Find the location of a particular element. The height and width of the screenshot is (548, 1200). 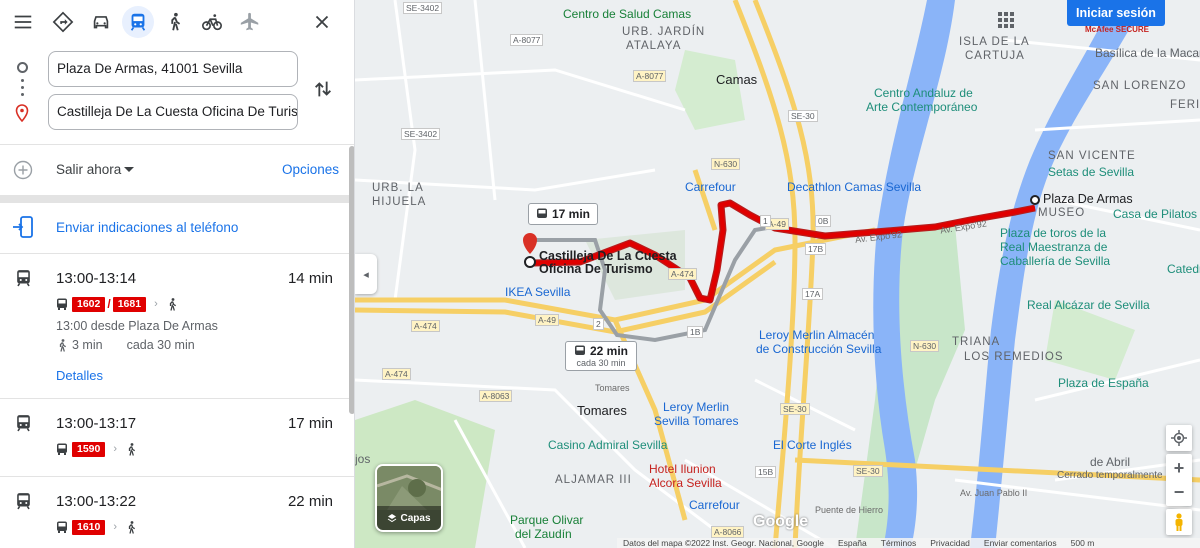

route-option: 13:00-13:22 22 min 1610 › is located at coordinates (175, 519).